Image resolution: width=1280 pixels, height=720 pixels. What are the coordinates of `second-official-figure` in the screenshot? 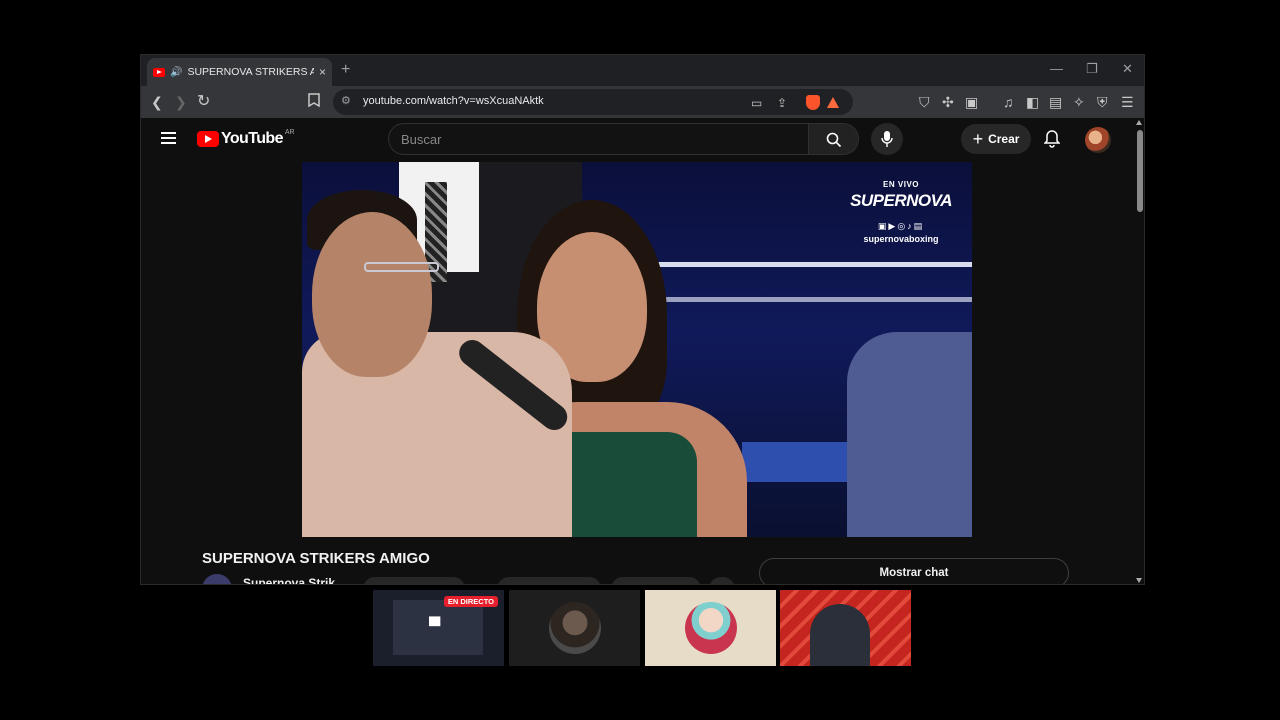 It's located at (909, 434).